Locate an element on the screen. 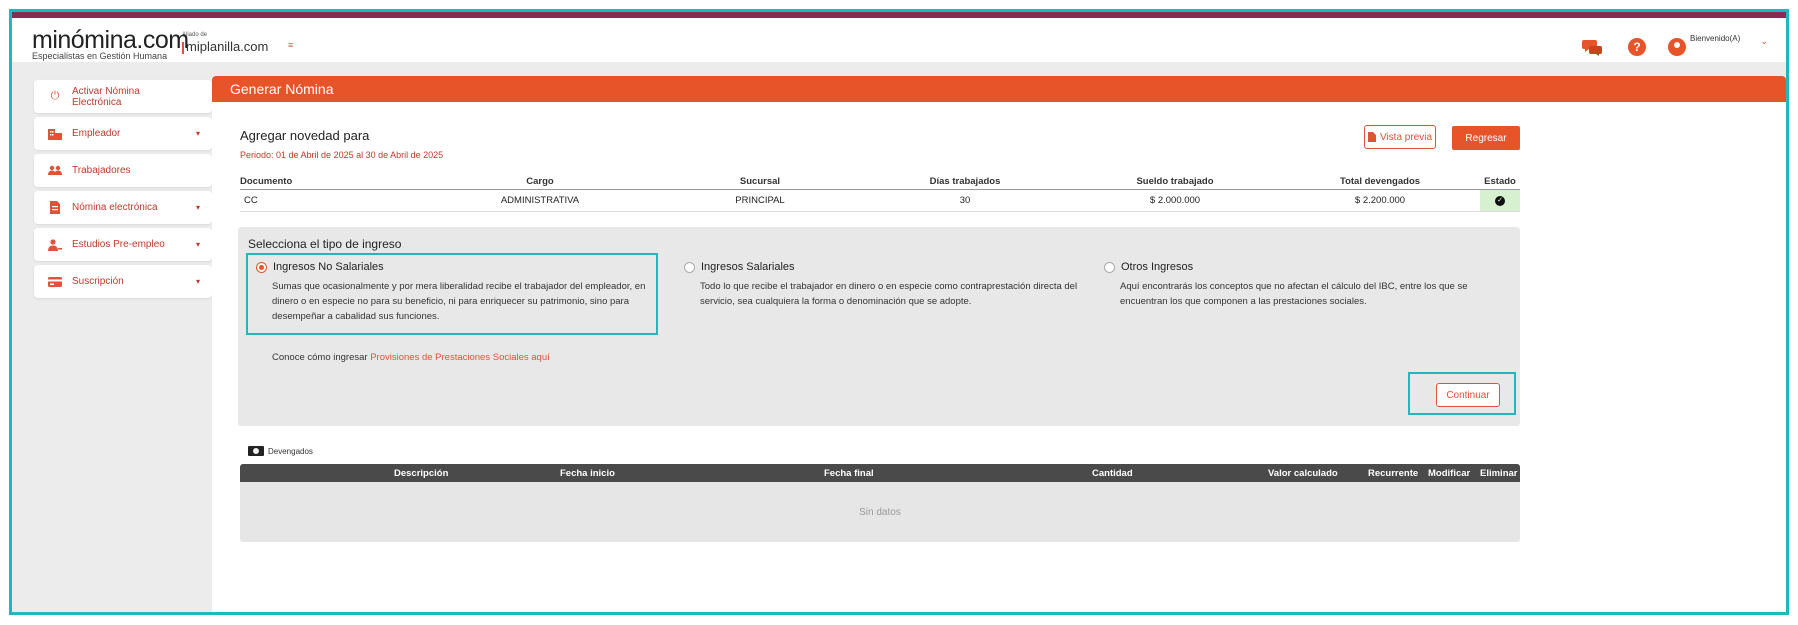 The width and height of the screenshot is (1798, 625). partner-logo: Aliado de miplanilla.com is located at coordinates (225, 43).